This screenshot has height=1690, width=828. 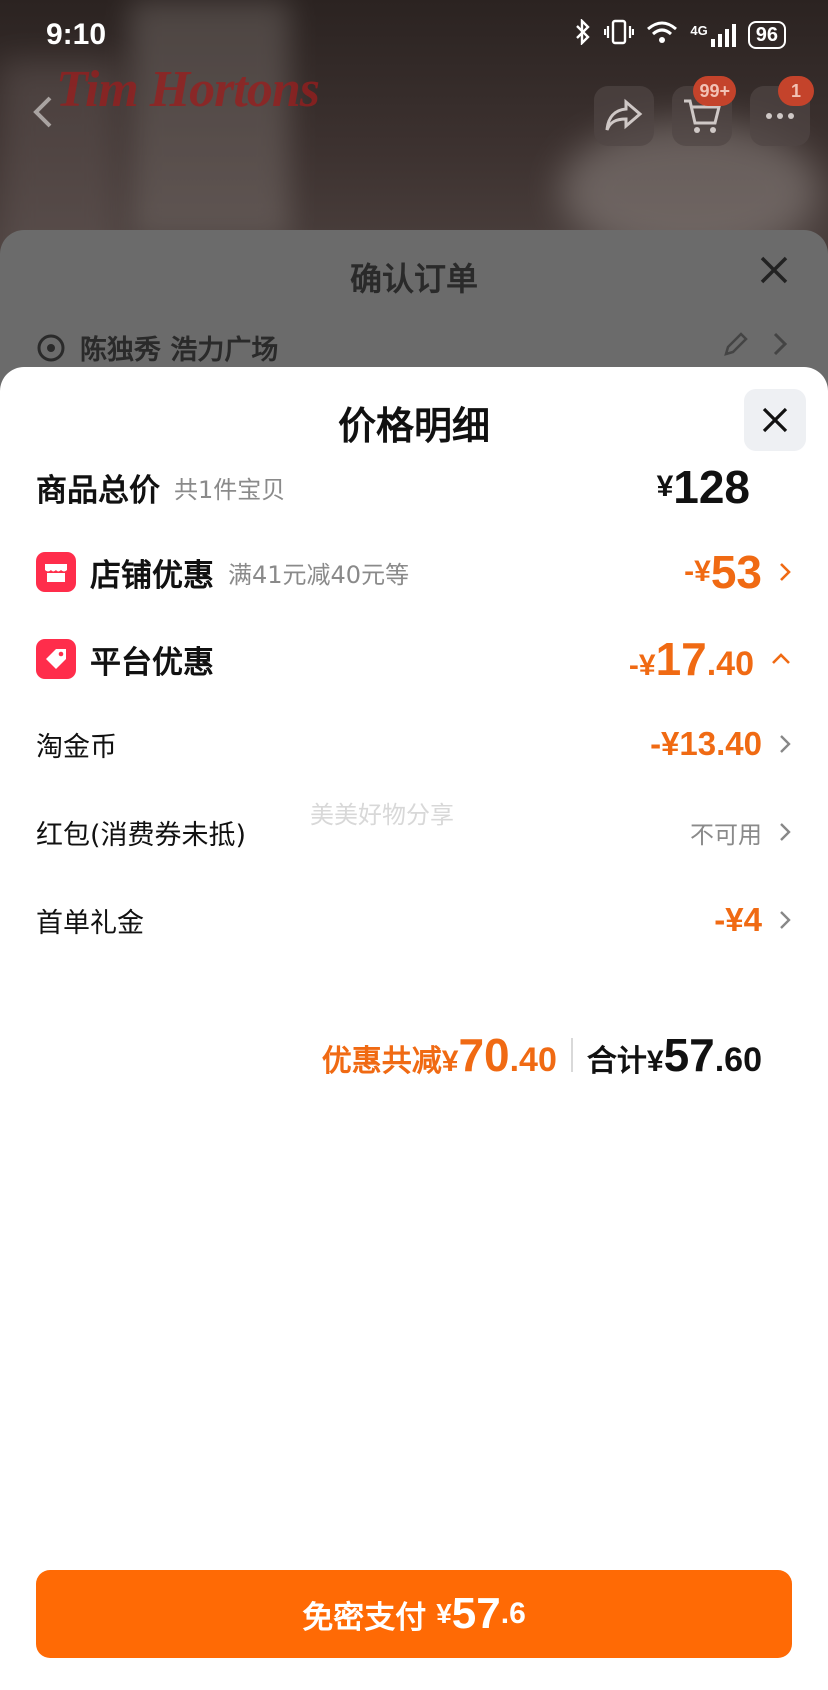 I want to click on location-pin-icon, so click(x=51, y=347).